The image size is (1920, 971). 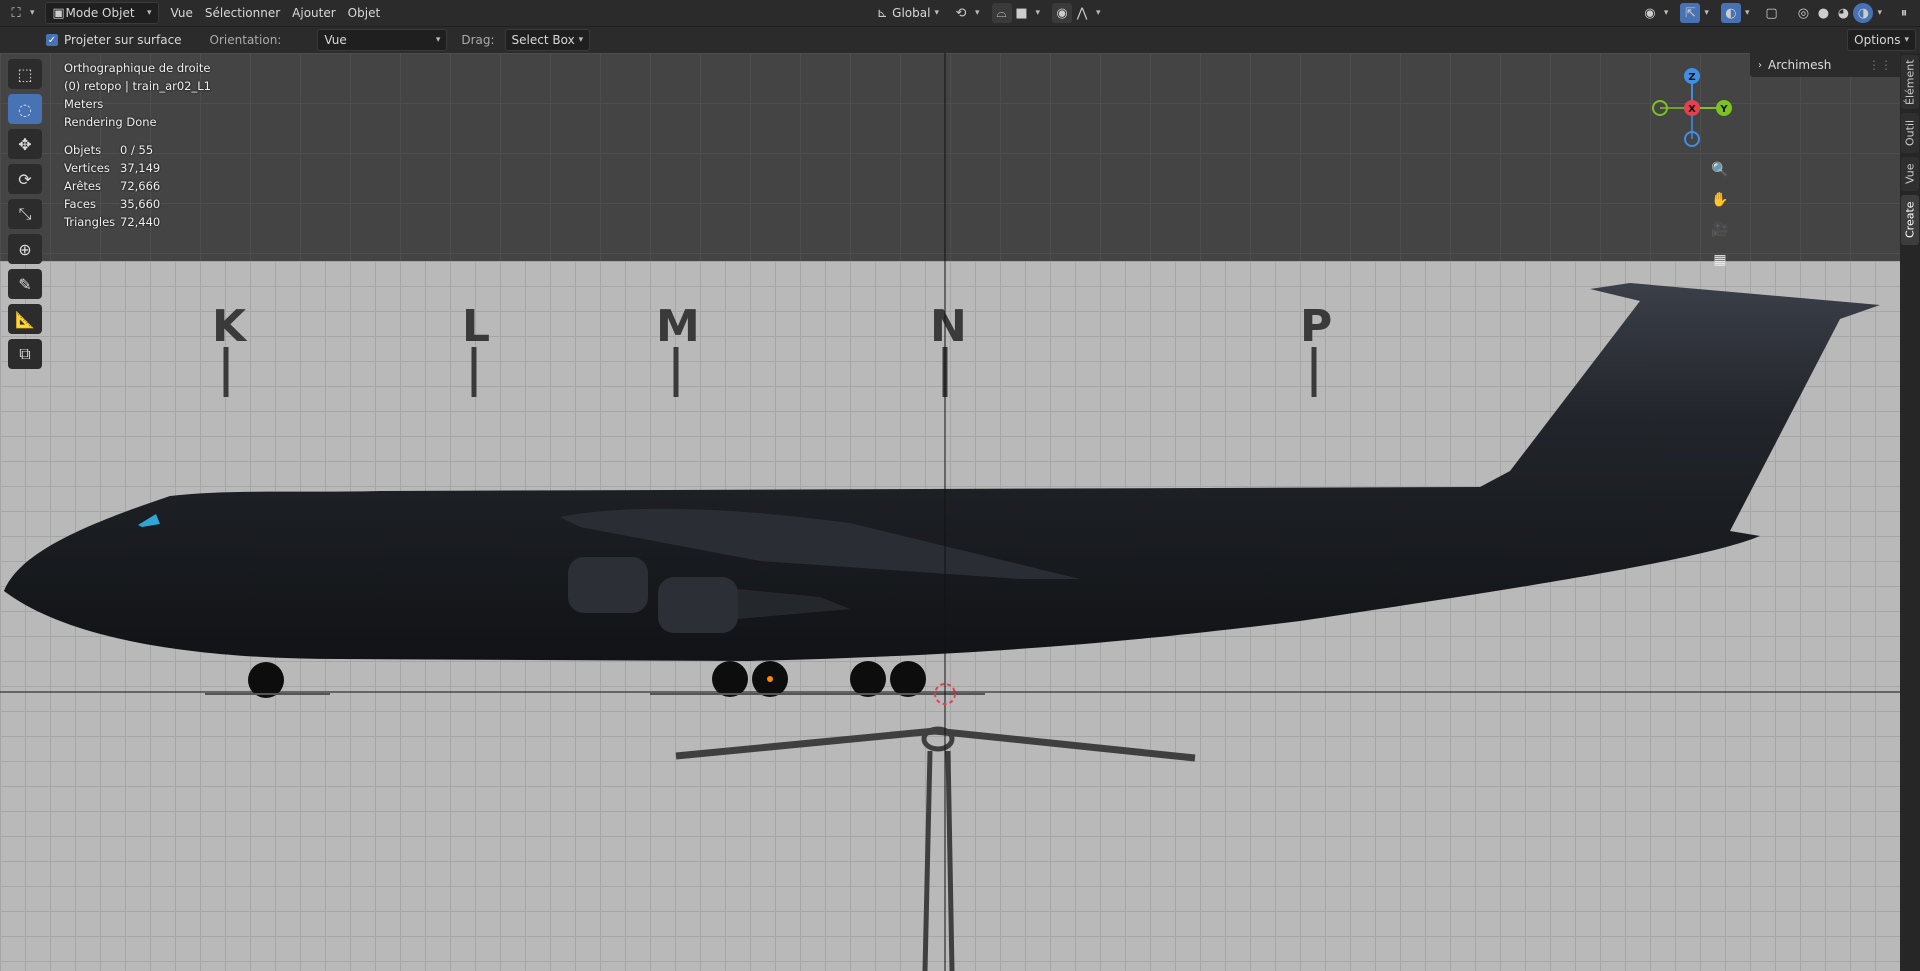 I want to click on project-surface-toggle: ✓ Projeter sur surface, so click(x=114, y=40).